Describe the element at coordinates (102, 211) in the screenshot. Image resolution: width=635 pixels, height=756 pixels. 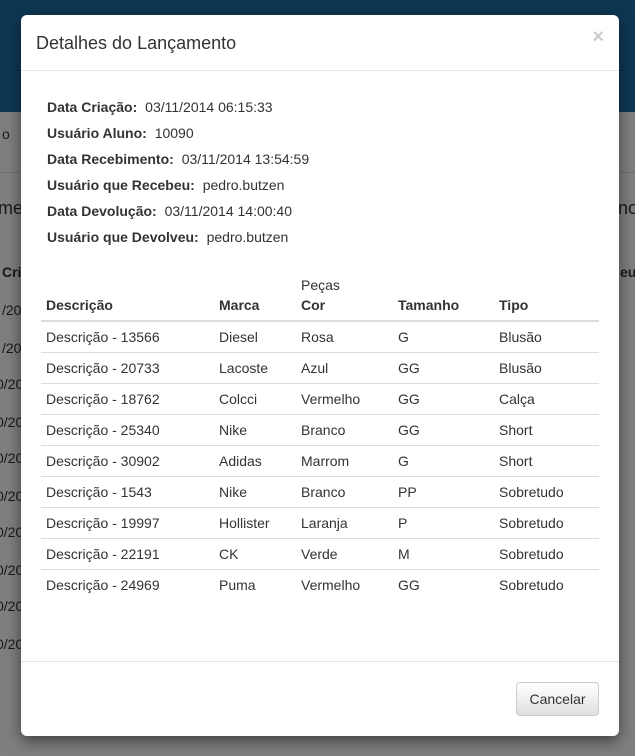
I see `detail-label: Data Devolução:` at that location.